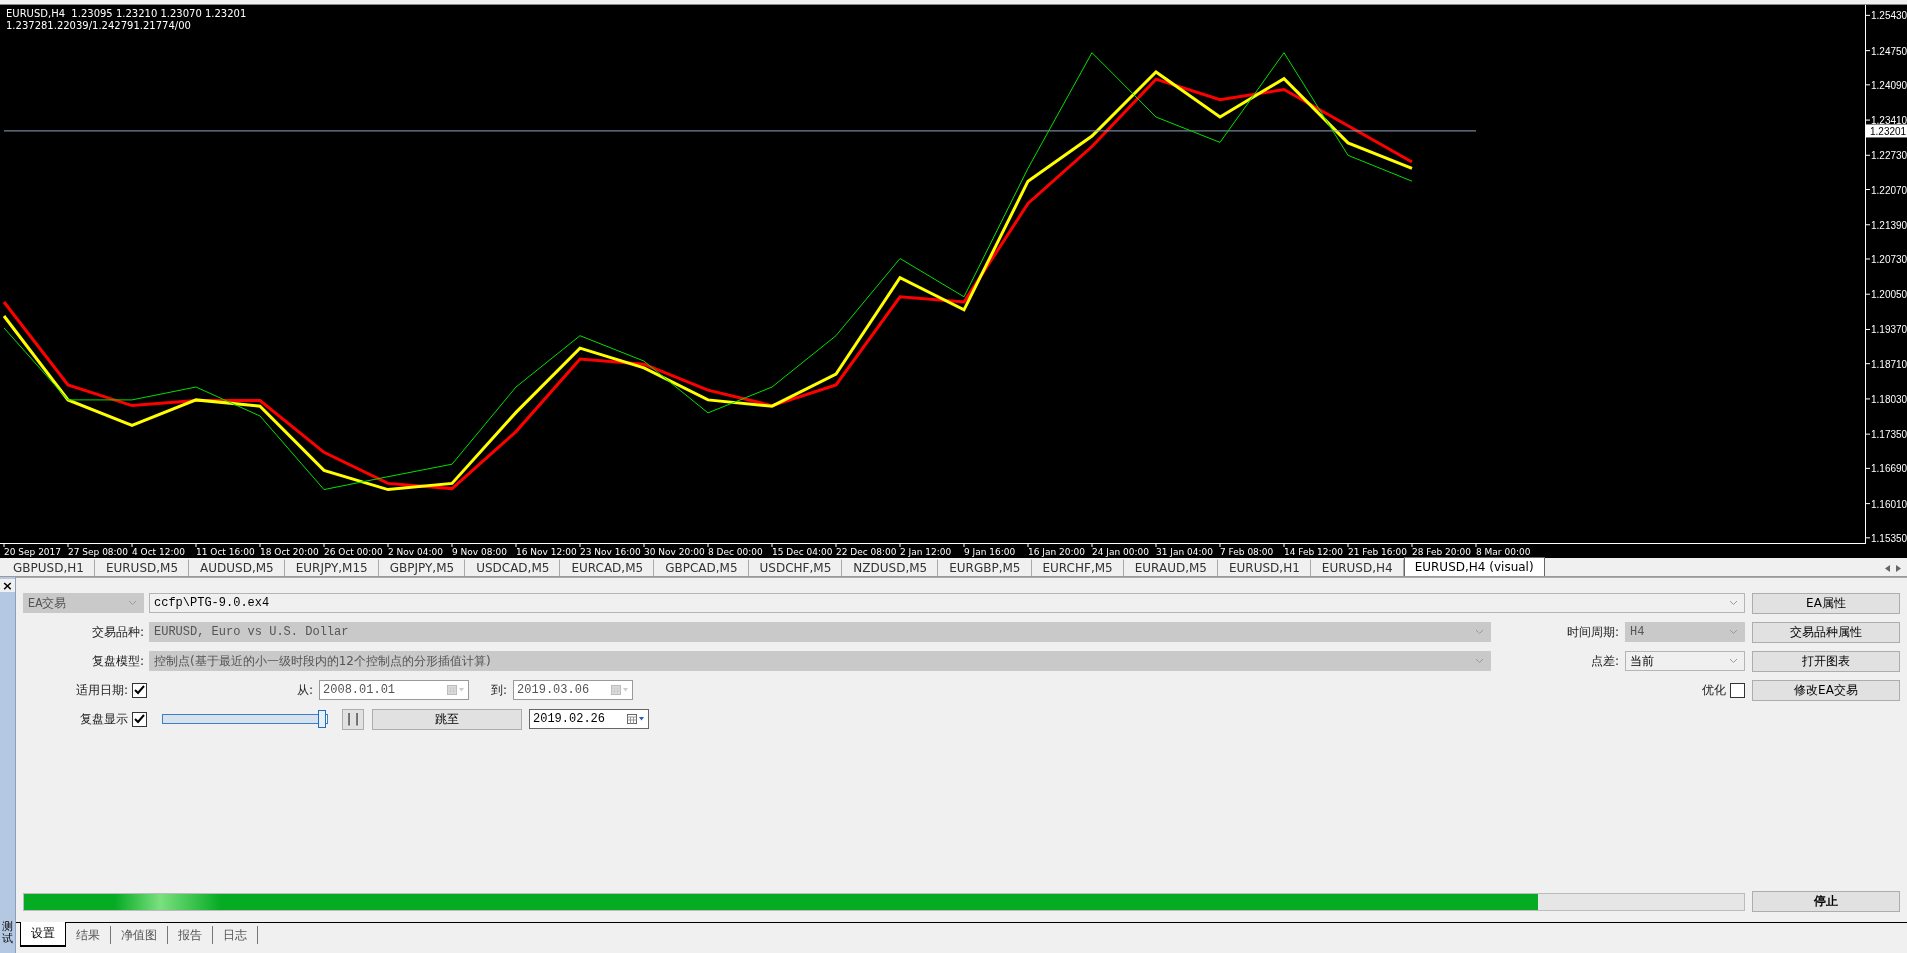 The width and height of the screenshot is (1907, 953). I want to click on axis-label: 26 Oct 00:00, so click(353, 552).